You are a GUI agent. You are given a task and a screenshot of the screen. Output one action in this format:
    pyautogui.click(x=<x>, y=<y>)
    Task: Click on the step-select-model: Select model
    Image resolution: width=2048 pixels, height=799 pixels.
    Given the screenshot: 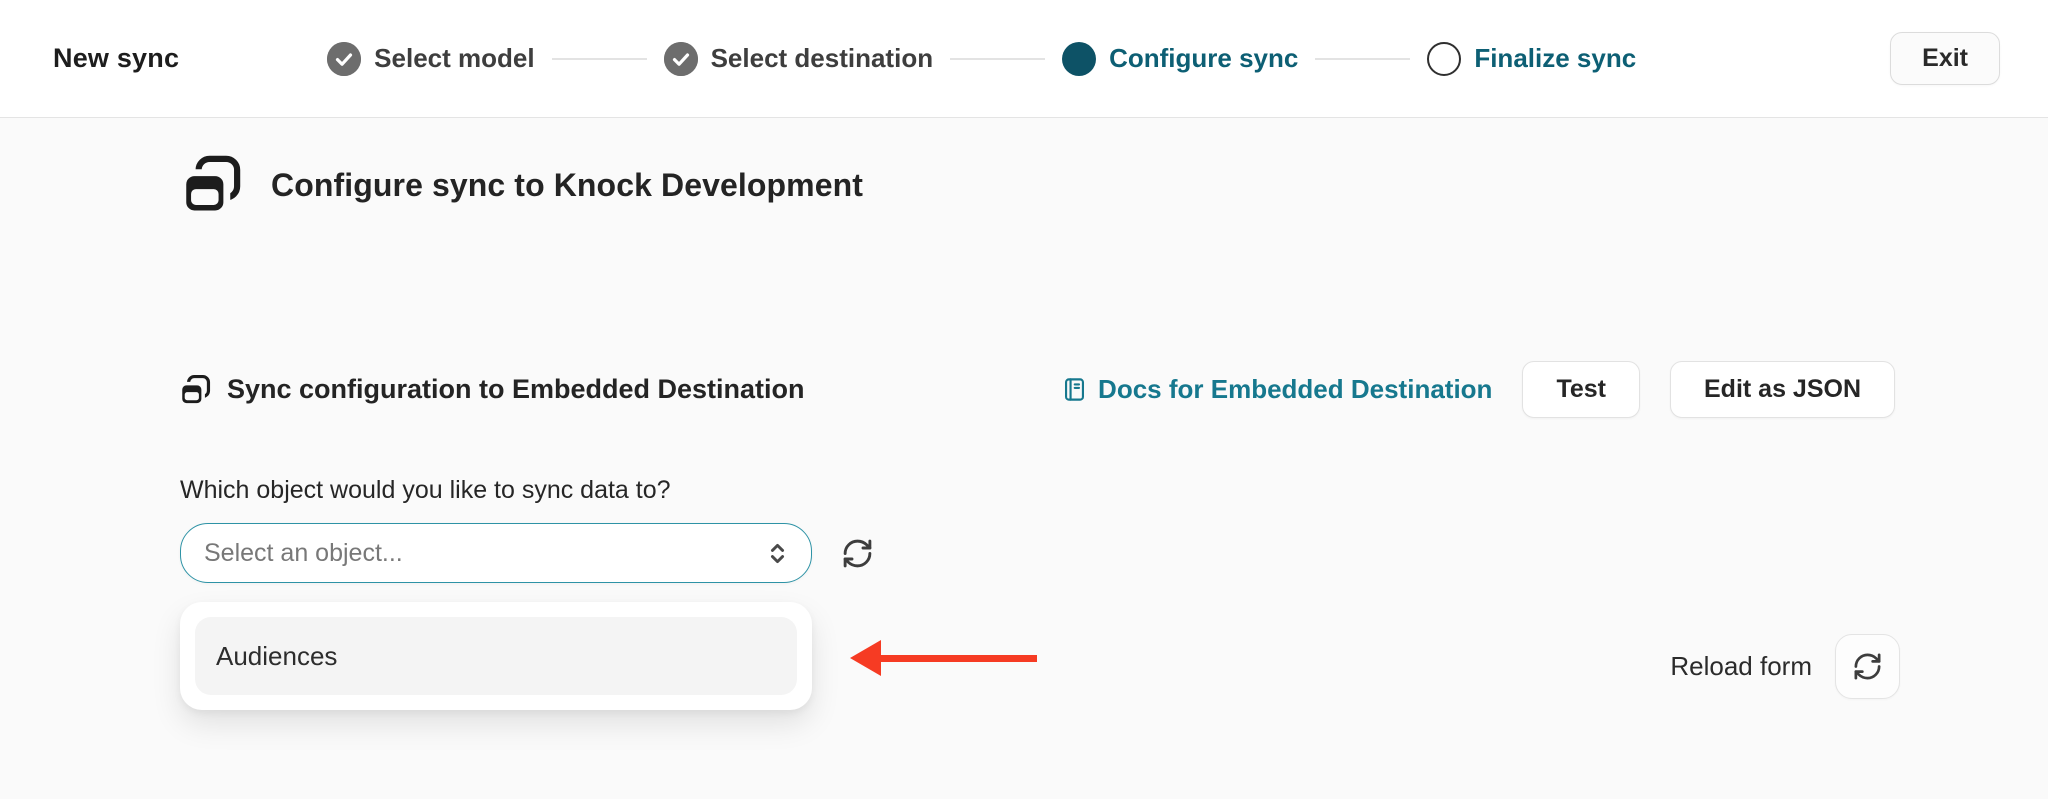 What is the action you would take?
    pyautogui.click(x=431, y=58)
    